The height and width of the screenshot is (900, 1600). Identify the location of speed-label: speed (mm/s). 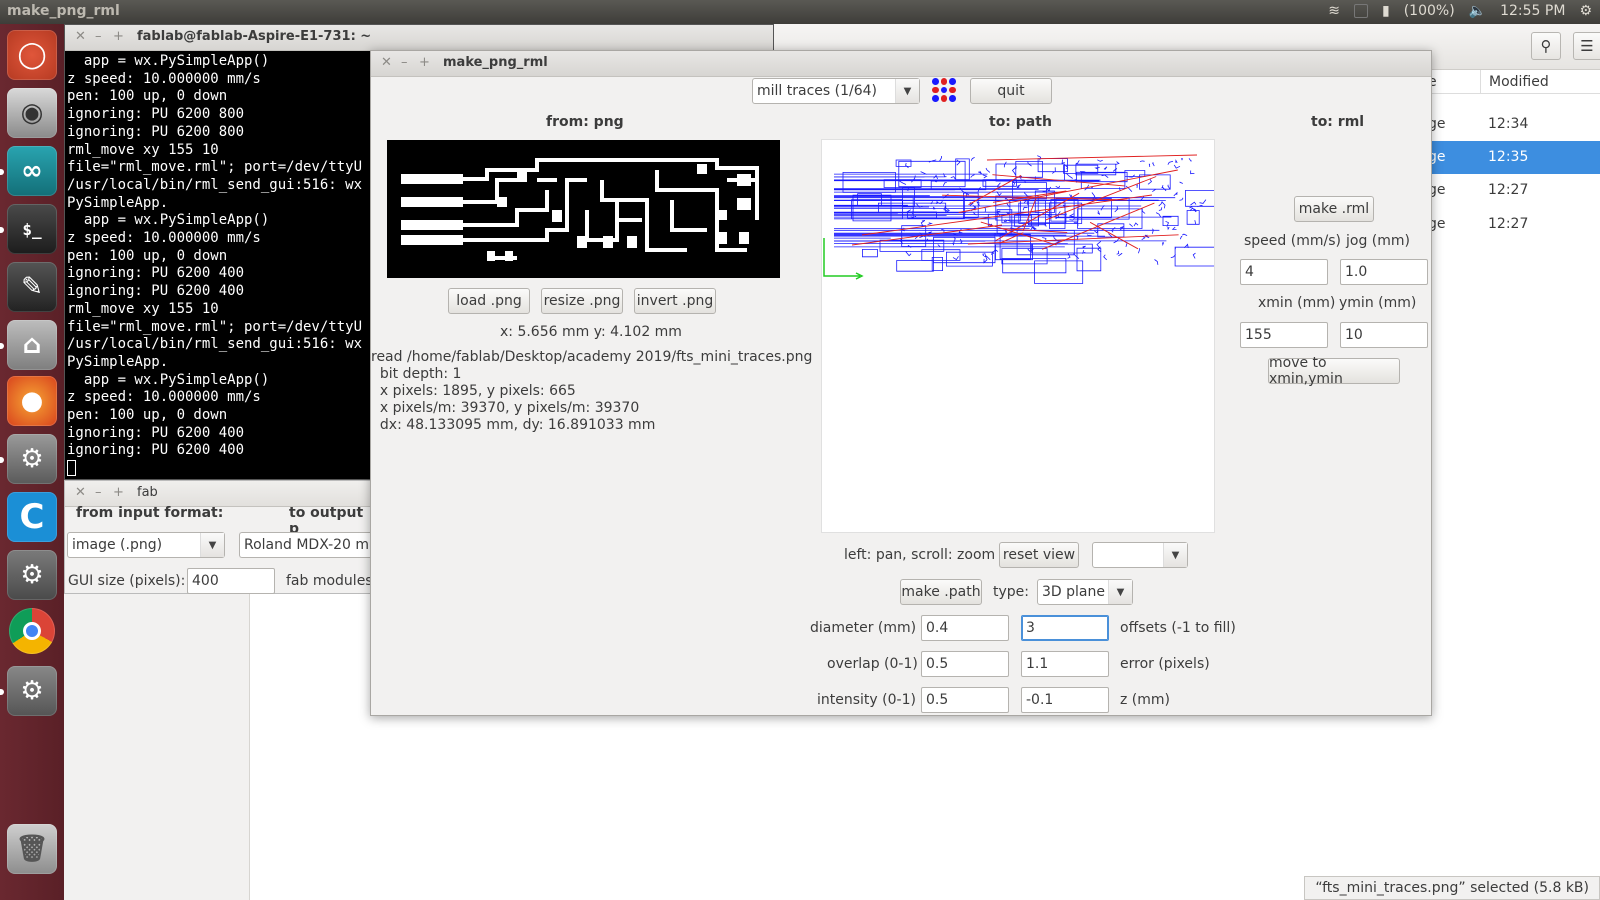
(1292, 241).